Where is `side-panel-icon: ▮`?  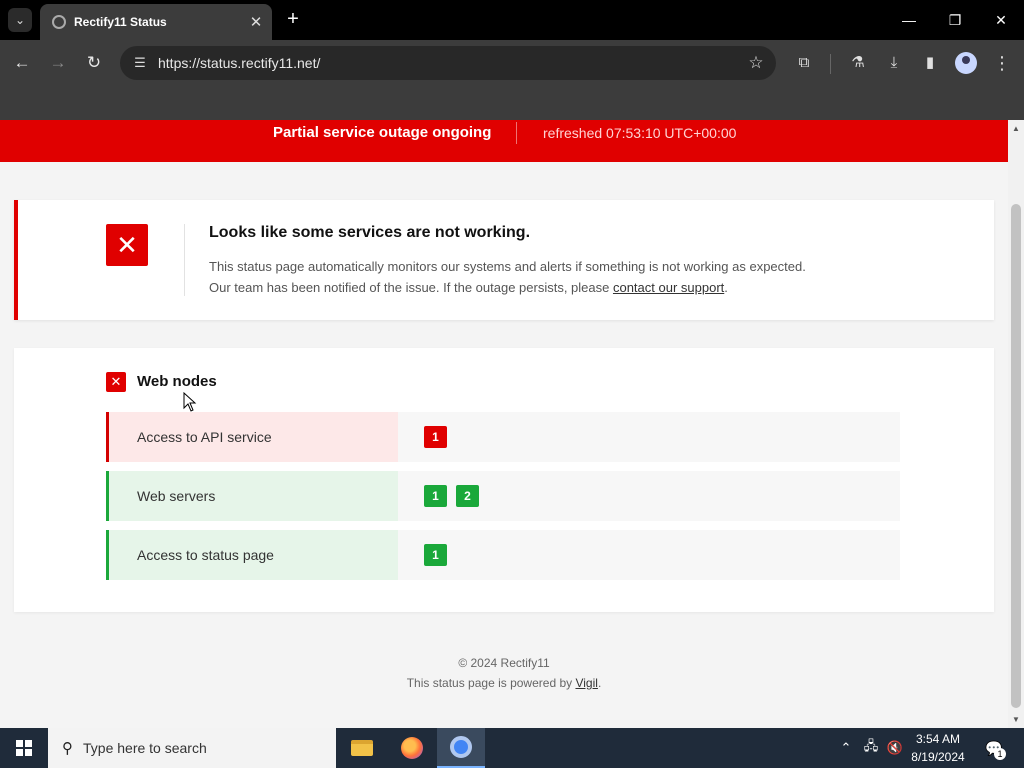
side-panel-icon: ▮ is located at coordinates (930, 62).